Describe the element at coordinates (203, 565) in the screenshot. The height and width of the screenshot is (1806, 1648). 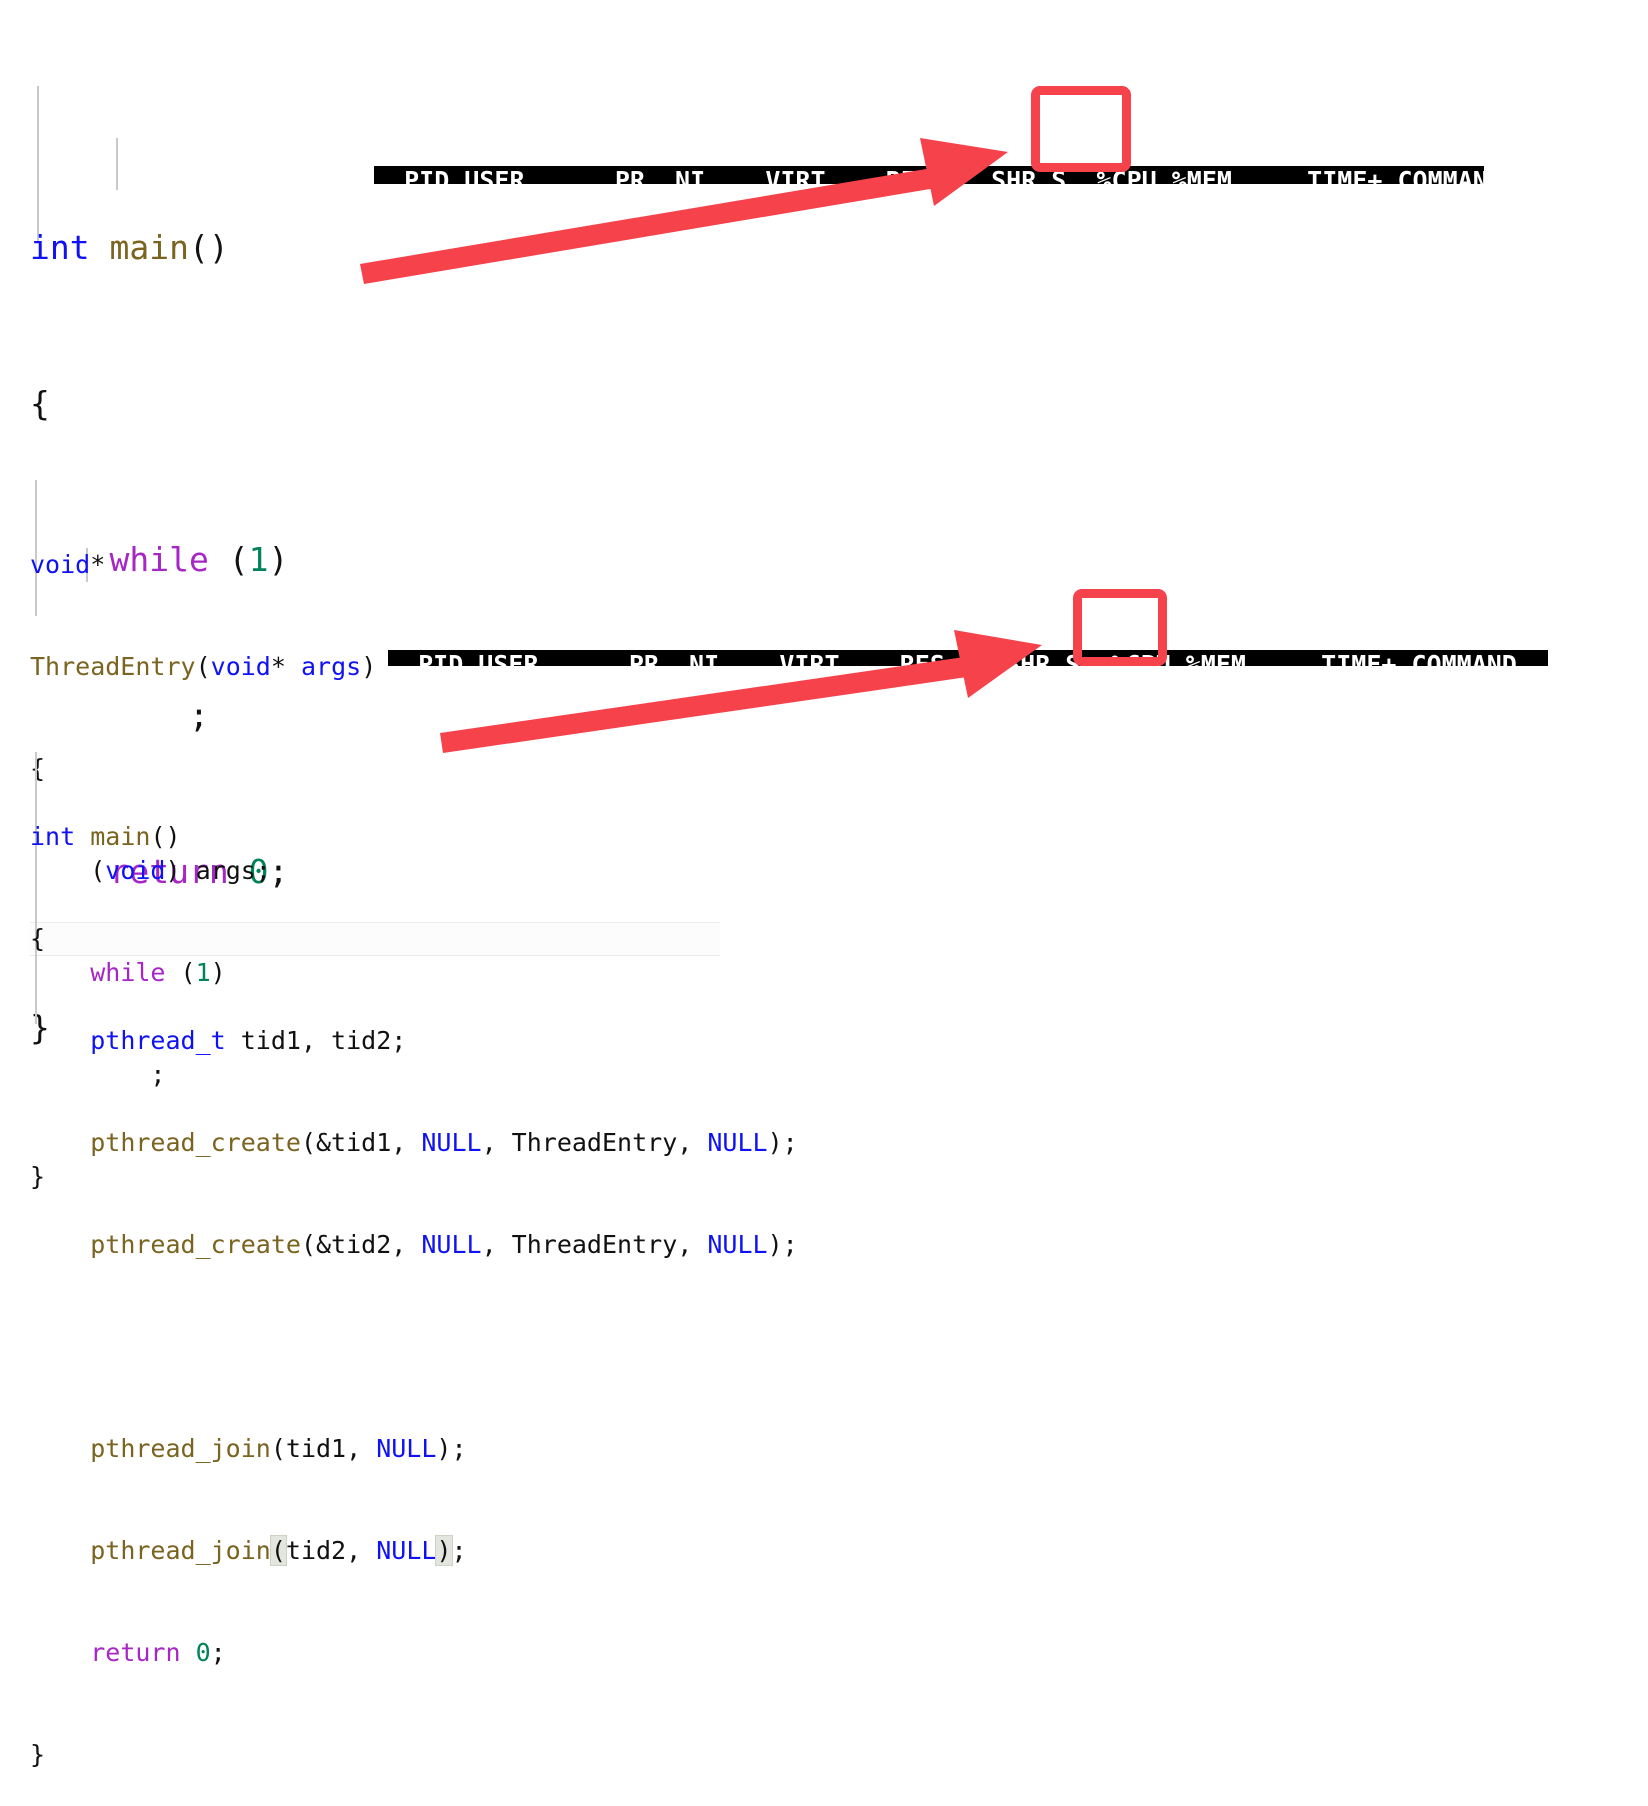
I see `code-line: void*` at that location.